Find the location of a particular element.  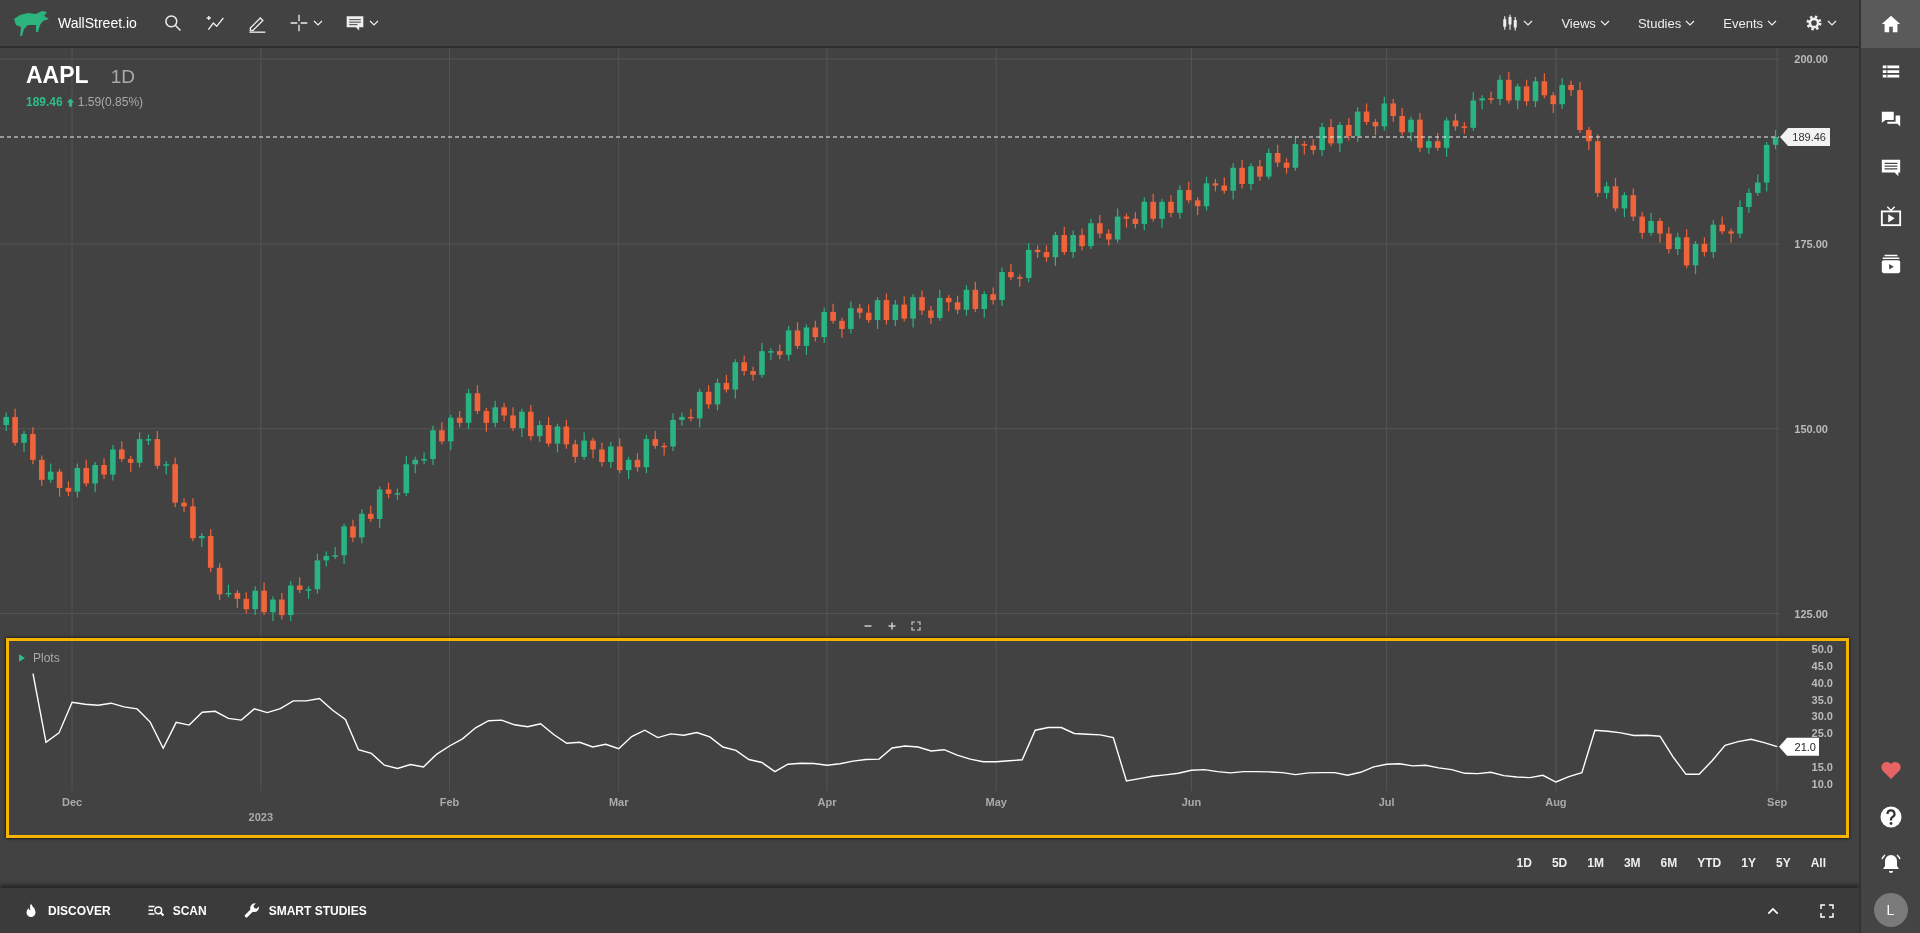

axis-label: 150.00 is located at coordinates (1811, 428).